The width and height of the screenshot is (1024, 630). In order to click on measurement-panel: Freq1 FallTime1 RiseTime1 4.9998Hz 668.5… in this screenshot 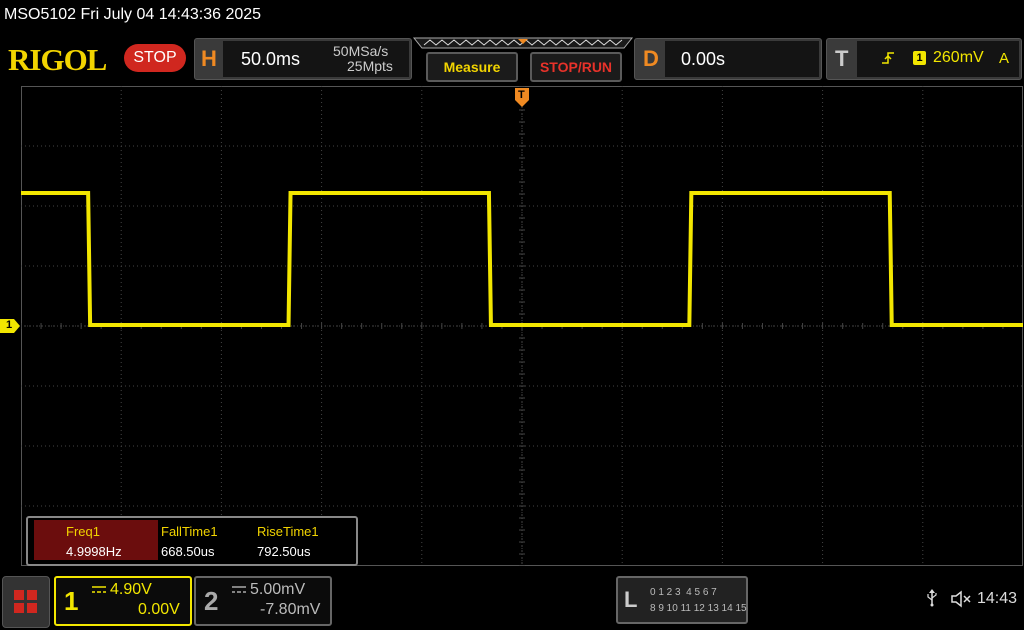, I will do `click(192, 541)`.